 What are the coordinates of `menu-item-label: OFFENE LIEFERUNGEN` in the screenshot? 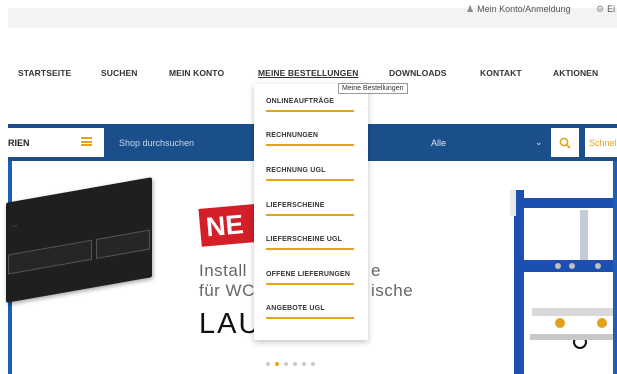 It's located at (308, 274).